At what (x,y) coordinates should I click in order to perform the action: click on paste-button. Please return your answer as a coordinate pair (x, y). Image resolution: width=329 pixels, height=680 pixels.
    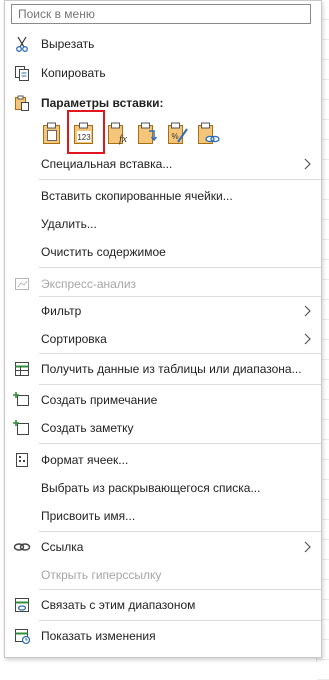
    Looking at the image, I should click on (52, 132).